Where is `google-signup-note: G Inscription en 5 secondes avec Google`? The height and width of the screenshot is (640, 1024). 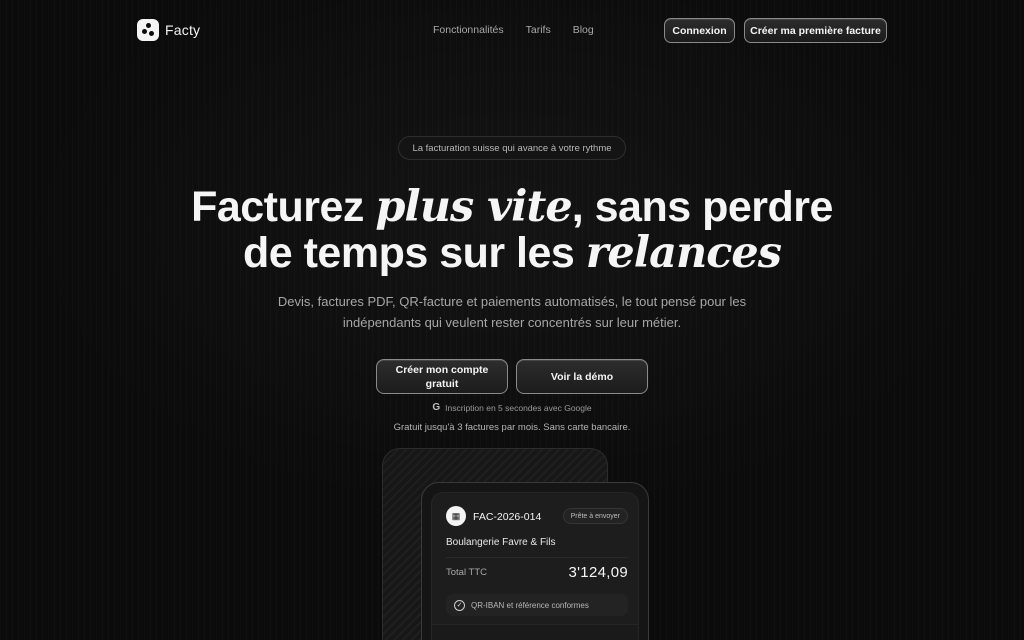 google-signup-note: G Inscription en 5 secondes avec Google is located at coordinates (512, 407).